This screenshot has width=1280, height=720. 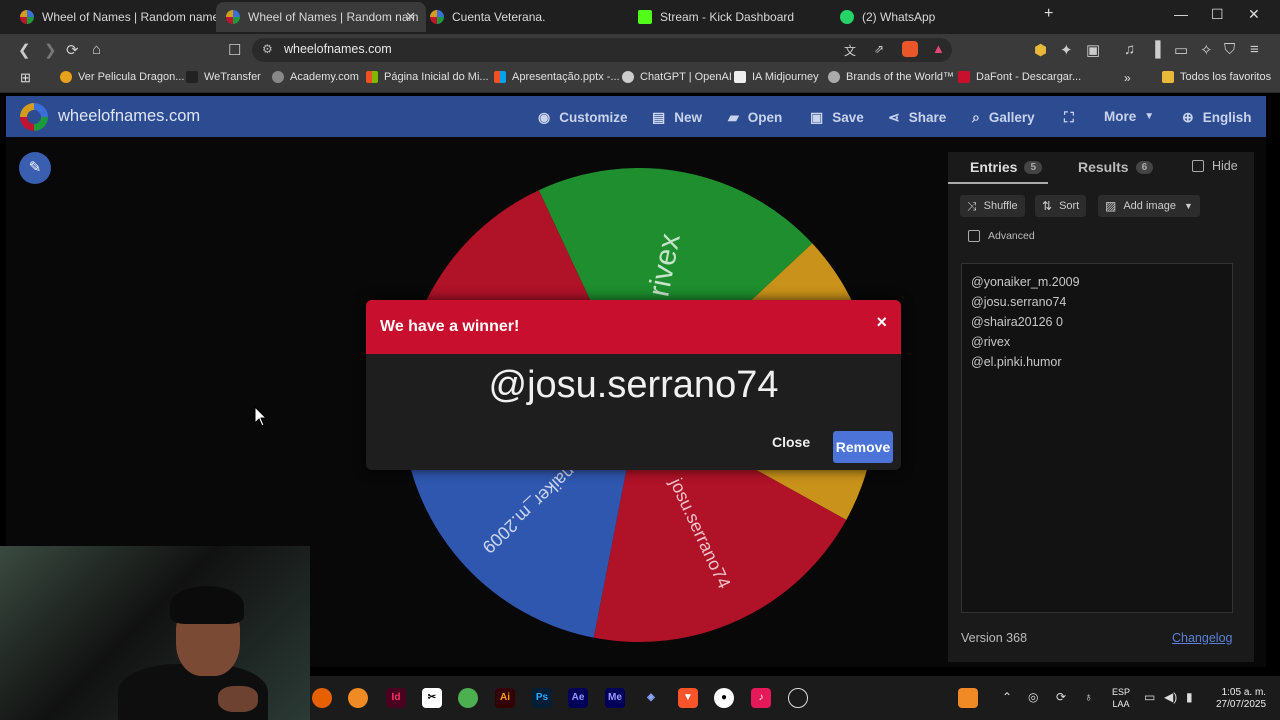 I want to click on screenshot-icon: ▣, so click(x=1093, y=50).